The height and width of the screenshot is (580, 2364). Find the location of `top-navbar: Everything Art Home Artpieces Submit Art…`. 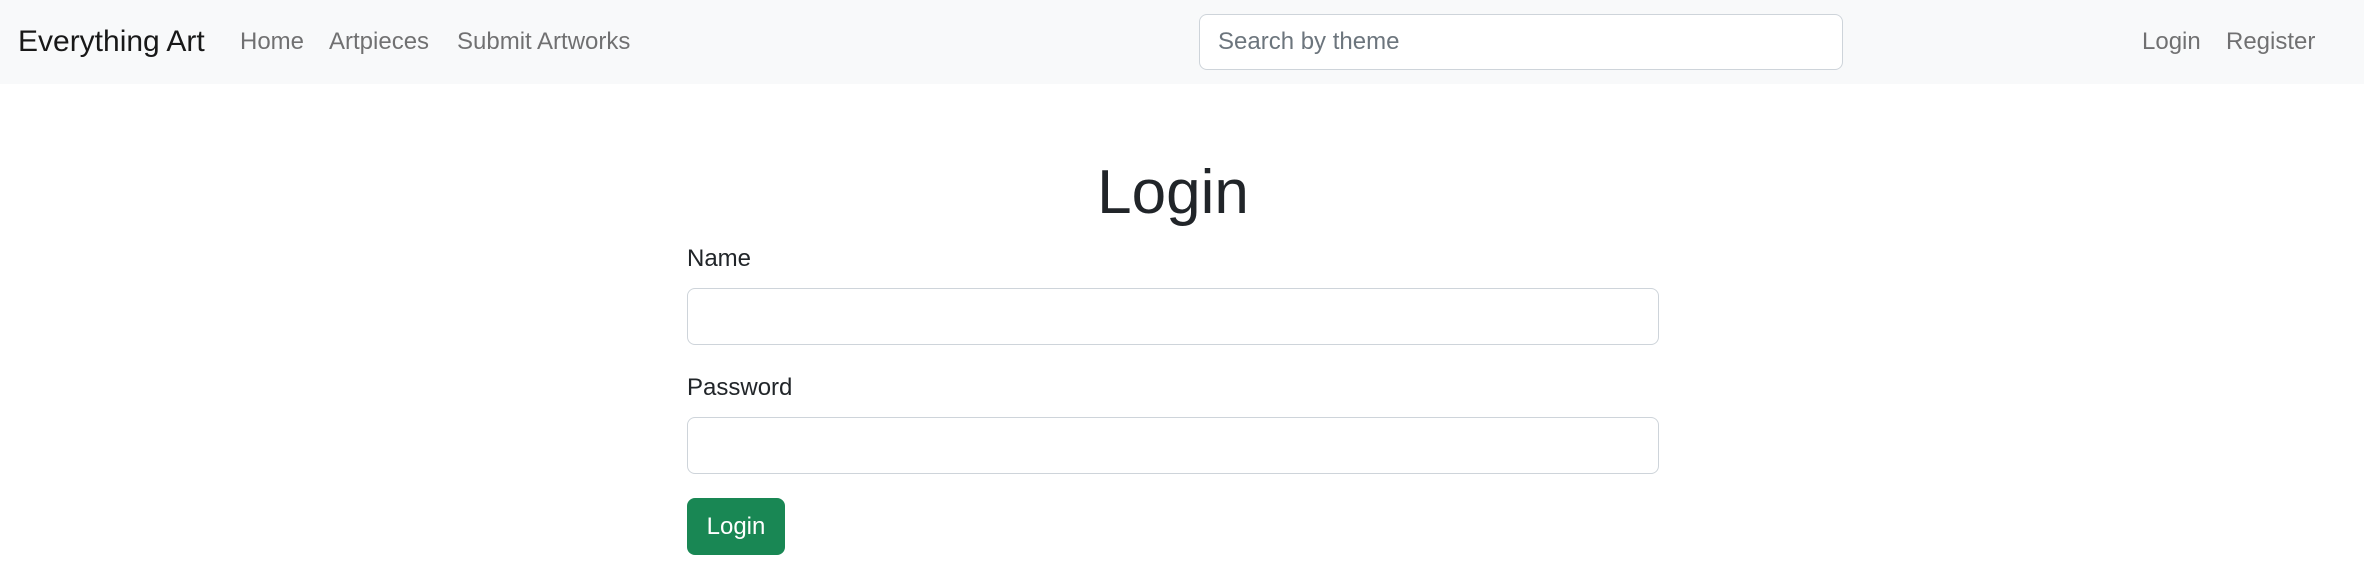

top-navbar: Everything Art Home Artpieces Submit Art… is located at coordinates (1182, 42).